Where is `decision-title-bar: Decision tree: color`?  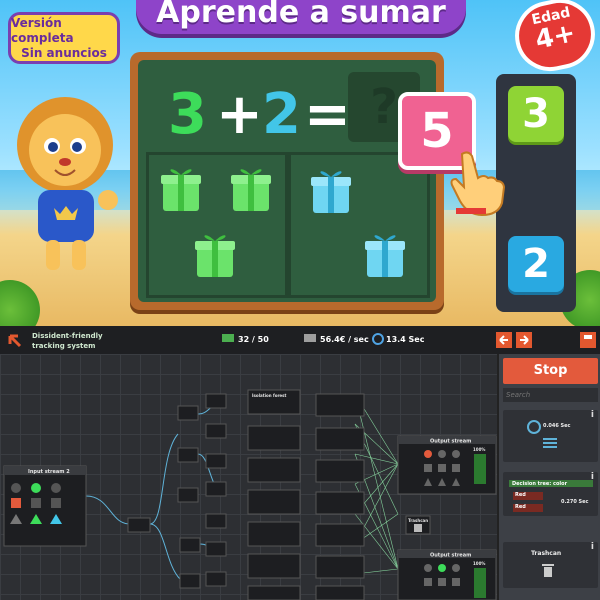
decision-title-bar: Decision tree: color is located at coordinates (551, 483).